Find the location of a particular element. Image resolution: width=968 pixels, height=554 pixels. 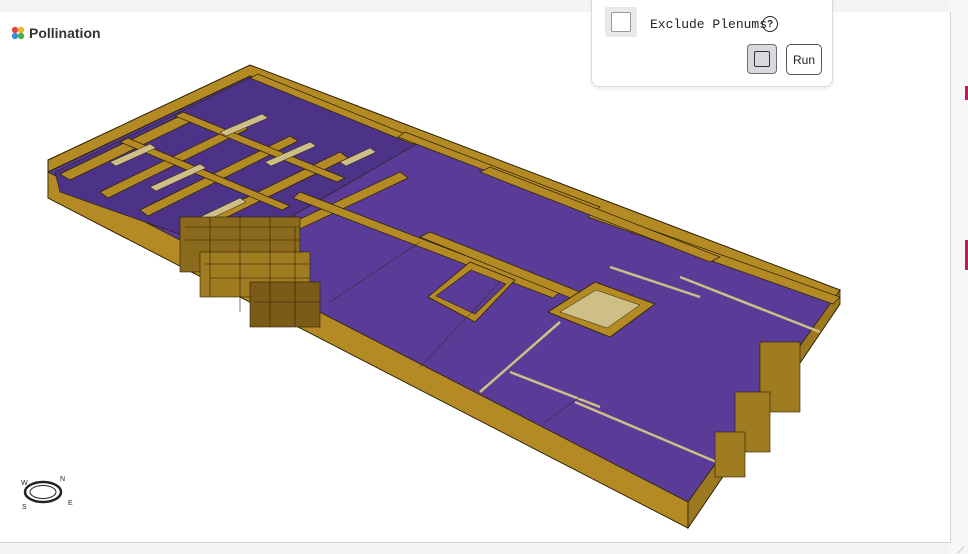

toggle-square-icon is located at coordinates (762, 59).